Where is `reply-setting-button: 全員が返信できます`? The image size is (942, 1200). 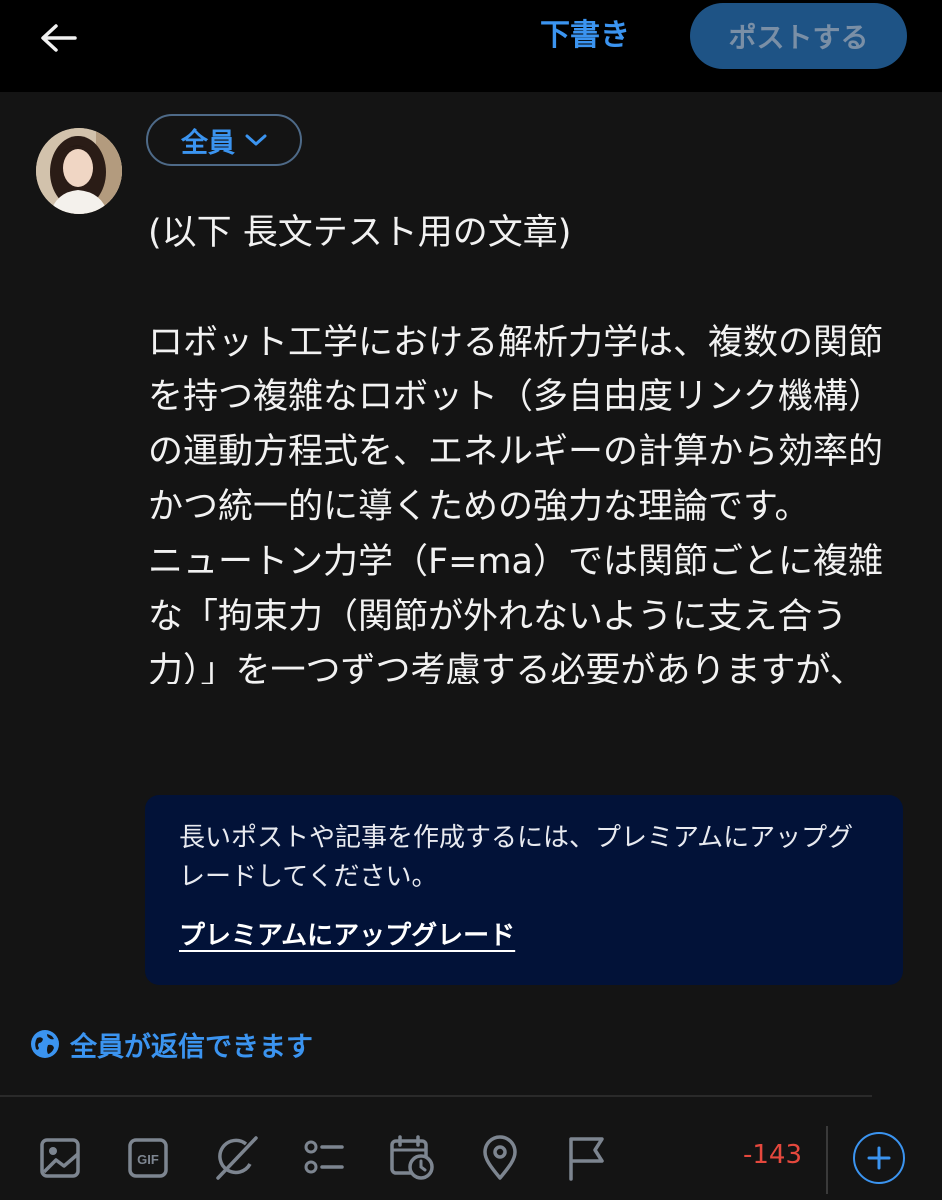
reply-setting-button: 全員が返信できます is located at coordinates (171, 1044).